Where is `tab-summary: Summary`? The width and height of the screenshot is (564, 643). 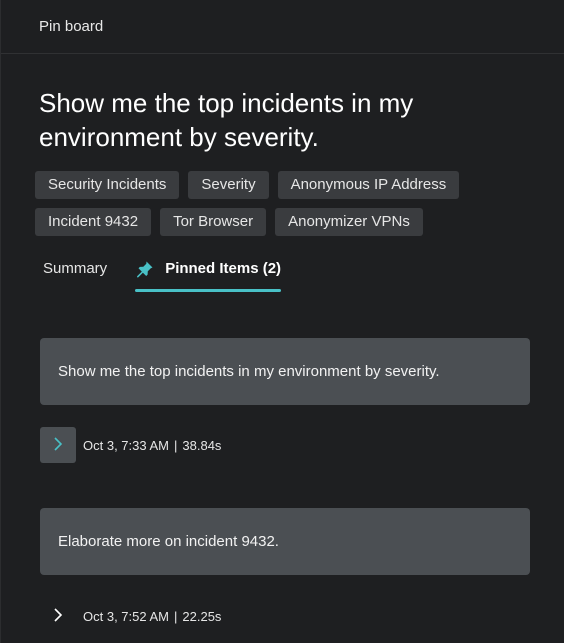
tab-summary: Summary is located at coordinates (75, 273).